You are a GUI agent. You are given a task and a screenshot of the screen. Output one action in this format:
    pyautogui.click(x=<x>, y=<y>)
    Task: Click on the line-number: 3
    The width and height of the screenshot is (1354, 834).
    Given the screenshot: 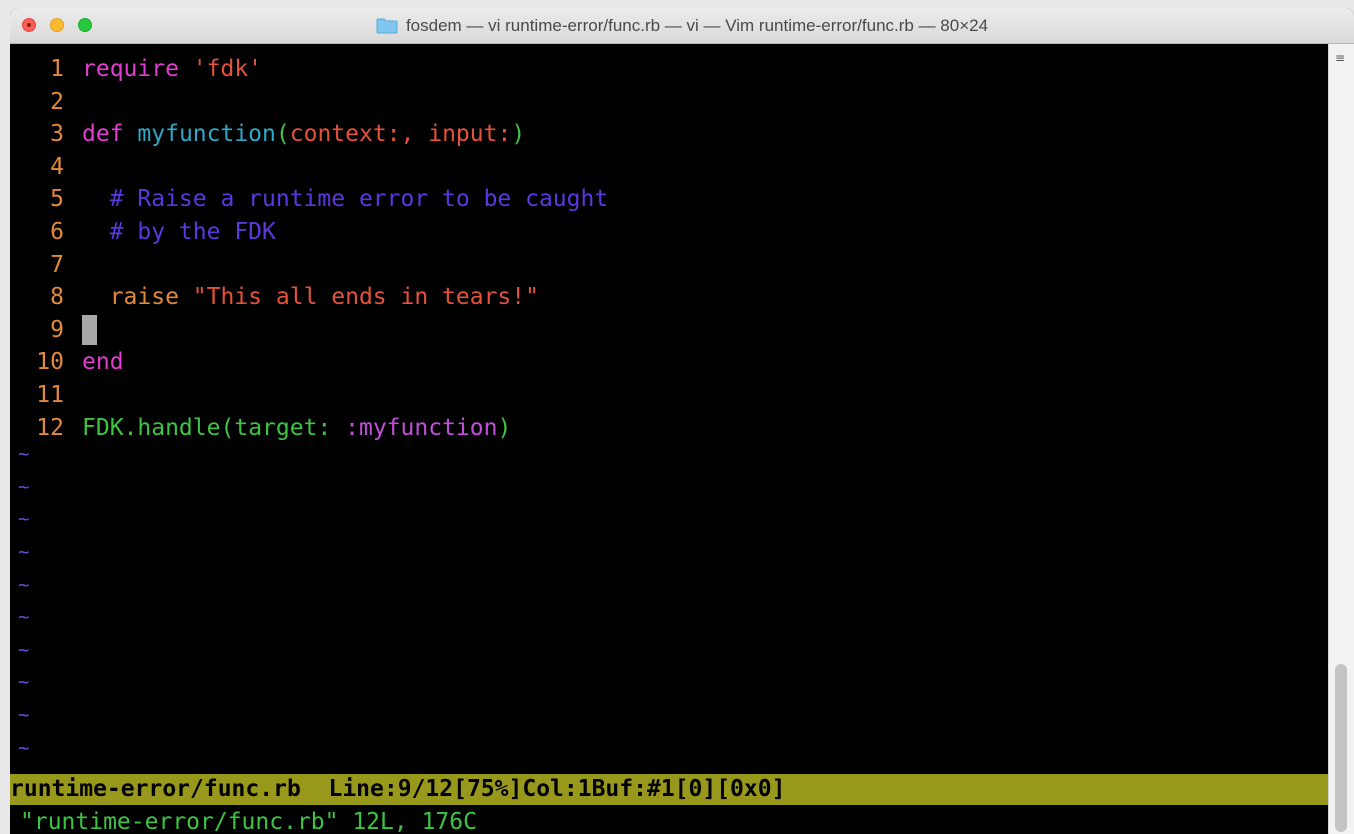 What is the action you would take?
    pyautogui.click(x=57, y=134)
    